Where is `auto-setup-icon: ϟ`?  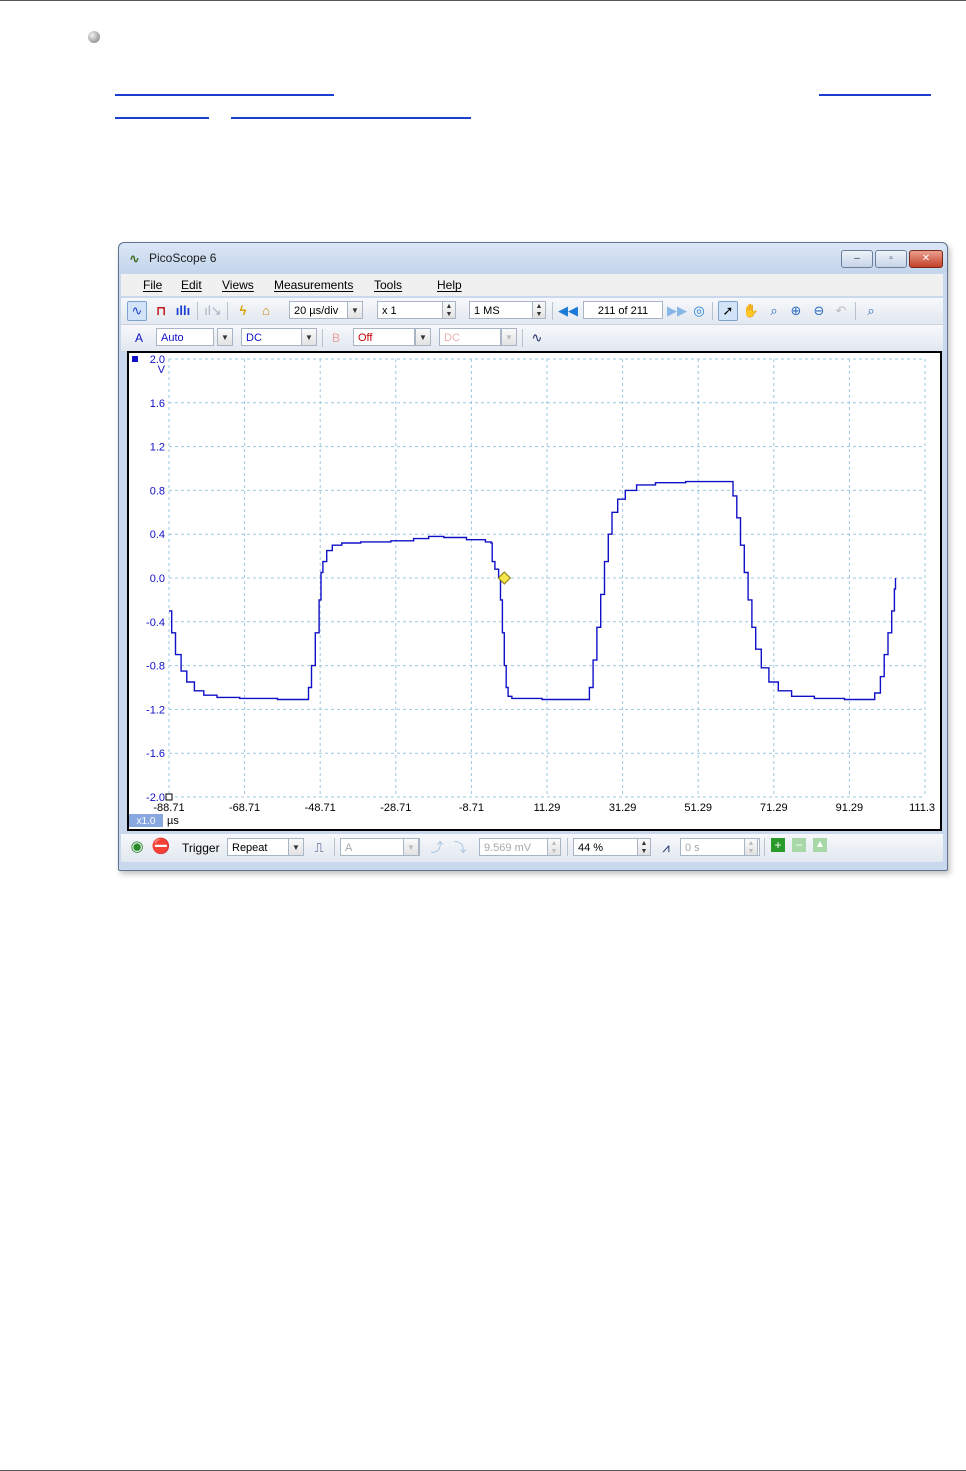
auto-setup-icon: ϟ is located at coordinates (243, 311).